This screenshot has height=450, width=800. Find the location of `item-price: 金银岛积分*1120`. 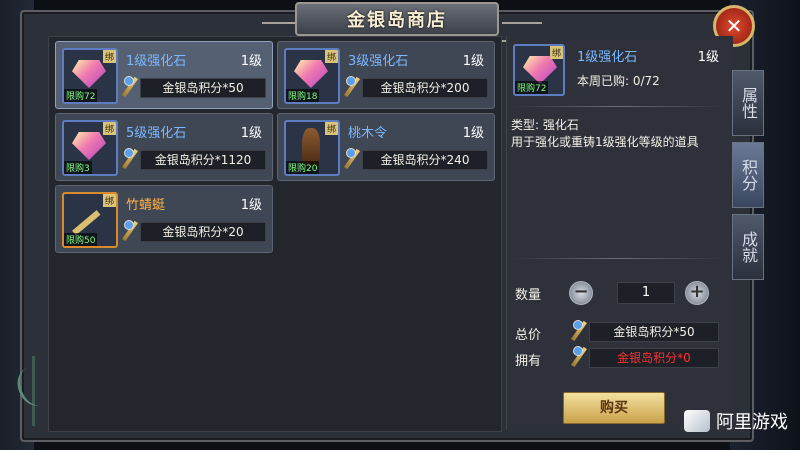

item-price: 金银岛积分*1120 is located at coordinates (203, 160).